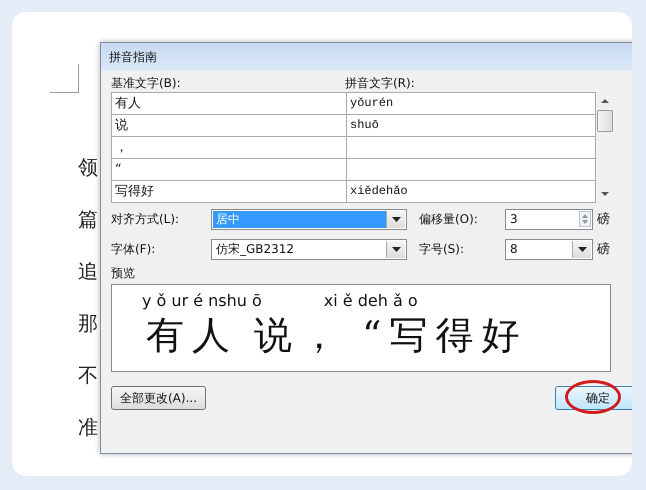  I want to click on preview-text: 说，, so click(300, 335).